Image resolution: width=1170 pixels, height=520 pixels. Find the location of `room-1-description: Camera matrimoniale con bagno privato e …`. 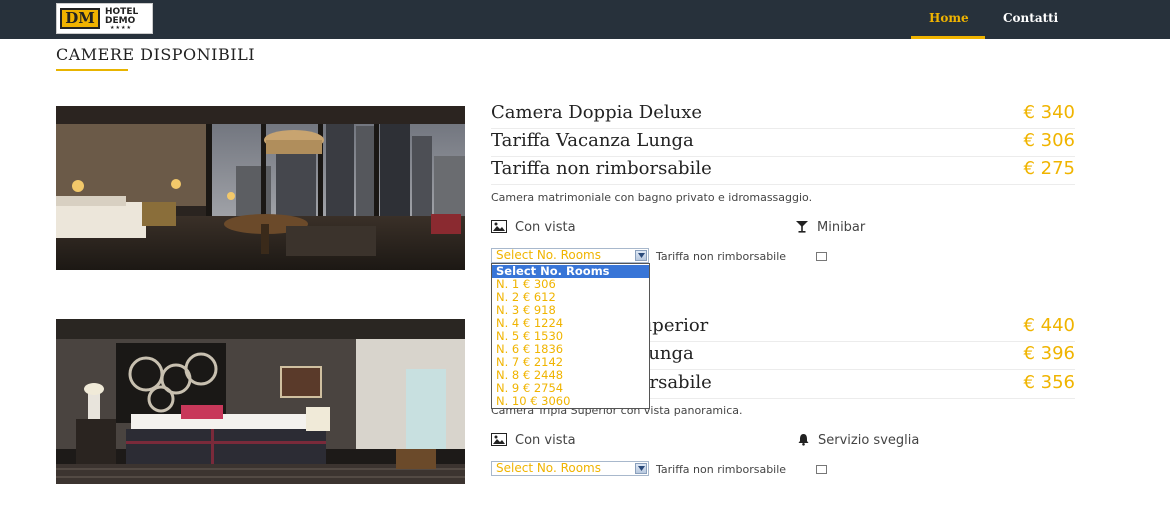

room-1-description: Camera matrimoniale con bagno privato e … is located at coordinates (652, 197).